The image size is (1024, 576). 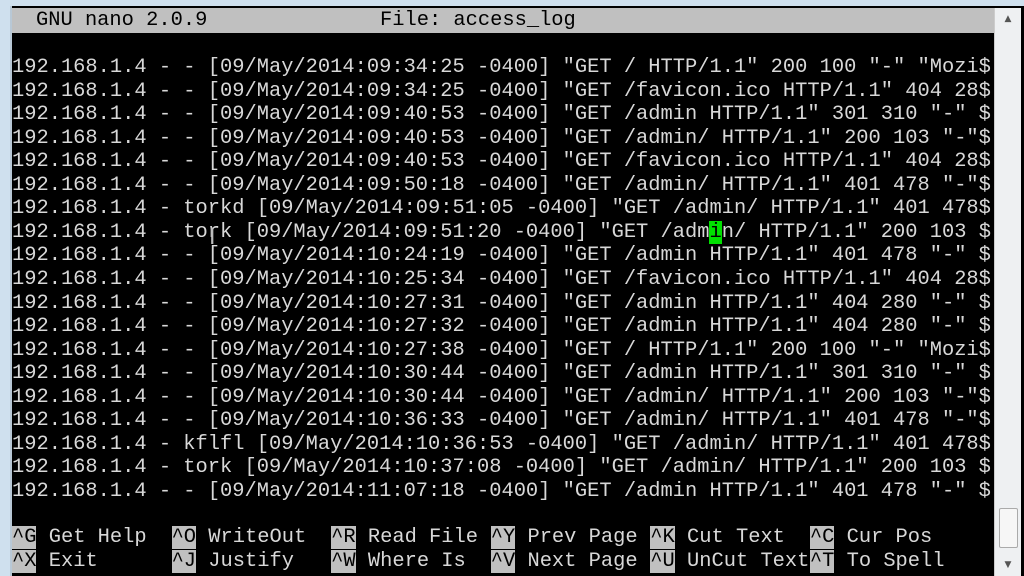 What do you see at coordinates (1008, 528) in the screenshot?
I see `scrollbar-thumb` at bounding box center [1008, 528].